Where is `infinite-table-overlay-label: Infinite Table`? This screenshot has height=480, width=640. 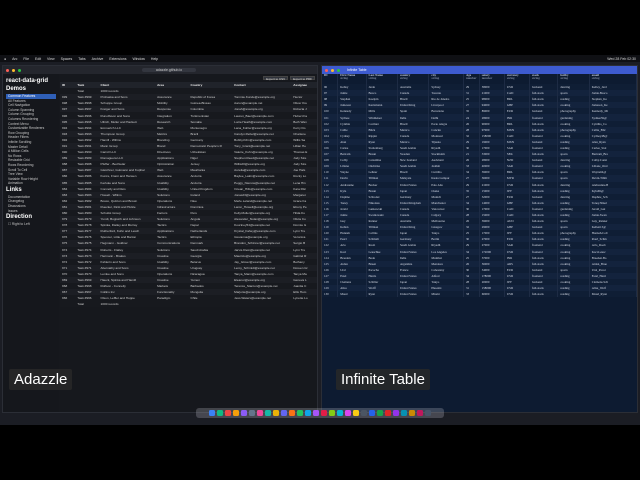 infinite-table-overlay-label: Infinite Table is located at coordinates (383, 379).